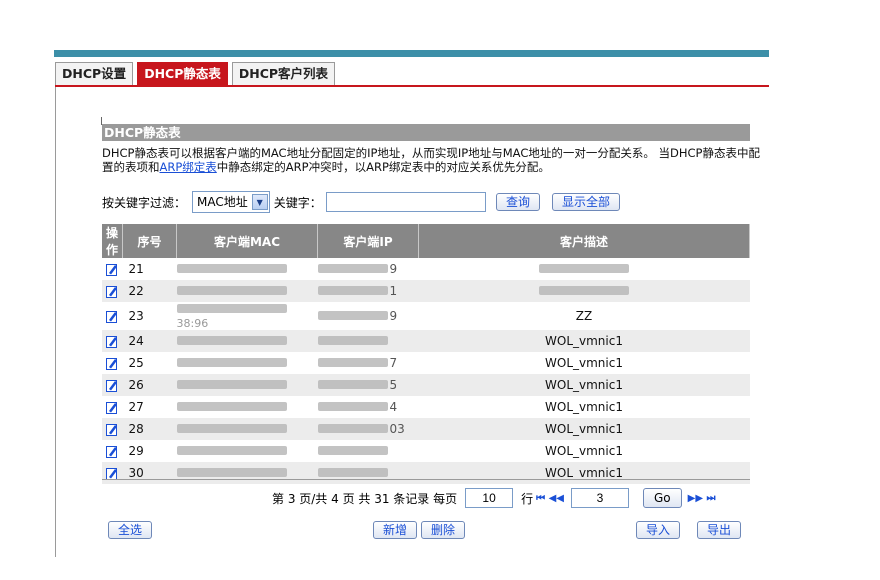  I want to click on row-index: 27, so click(149, 407).